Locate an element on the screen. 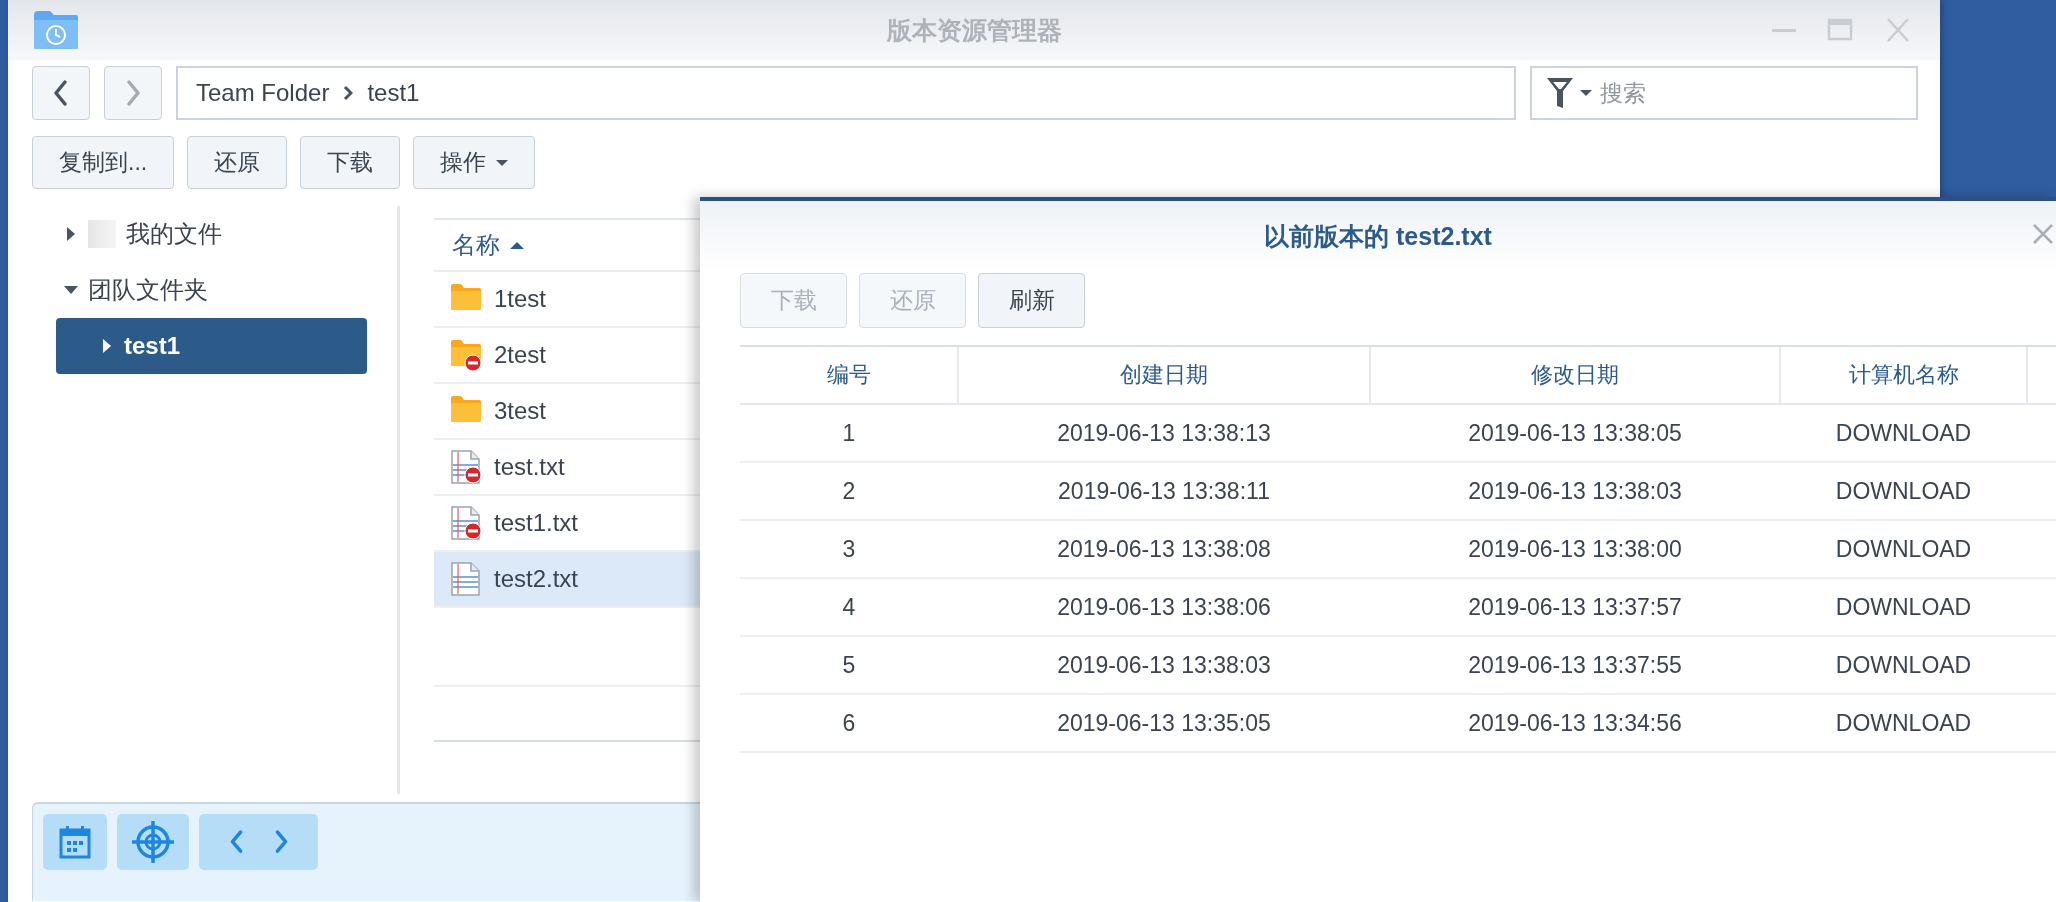  tree-item: 我的文件 is located at coordinates (202, 234).